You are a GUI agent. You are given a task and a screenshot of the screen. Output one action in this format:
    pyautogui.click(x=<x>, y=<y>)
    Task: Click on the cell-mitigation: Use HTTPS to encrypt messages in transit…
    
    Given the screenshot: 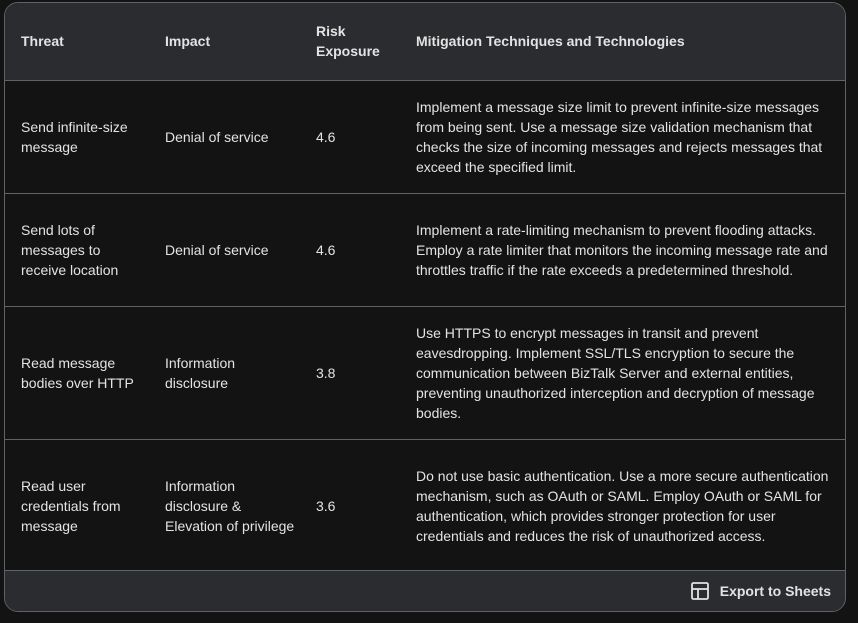 What is the action you would take?
    pyautogui.click(x=622, y=372)
    